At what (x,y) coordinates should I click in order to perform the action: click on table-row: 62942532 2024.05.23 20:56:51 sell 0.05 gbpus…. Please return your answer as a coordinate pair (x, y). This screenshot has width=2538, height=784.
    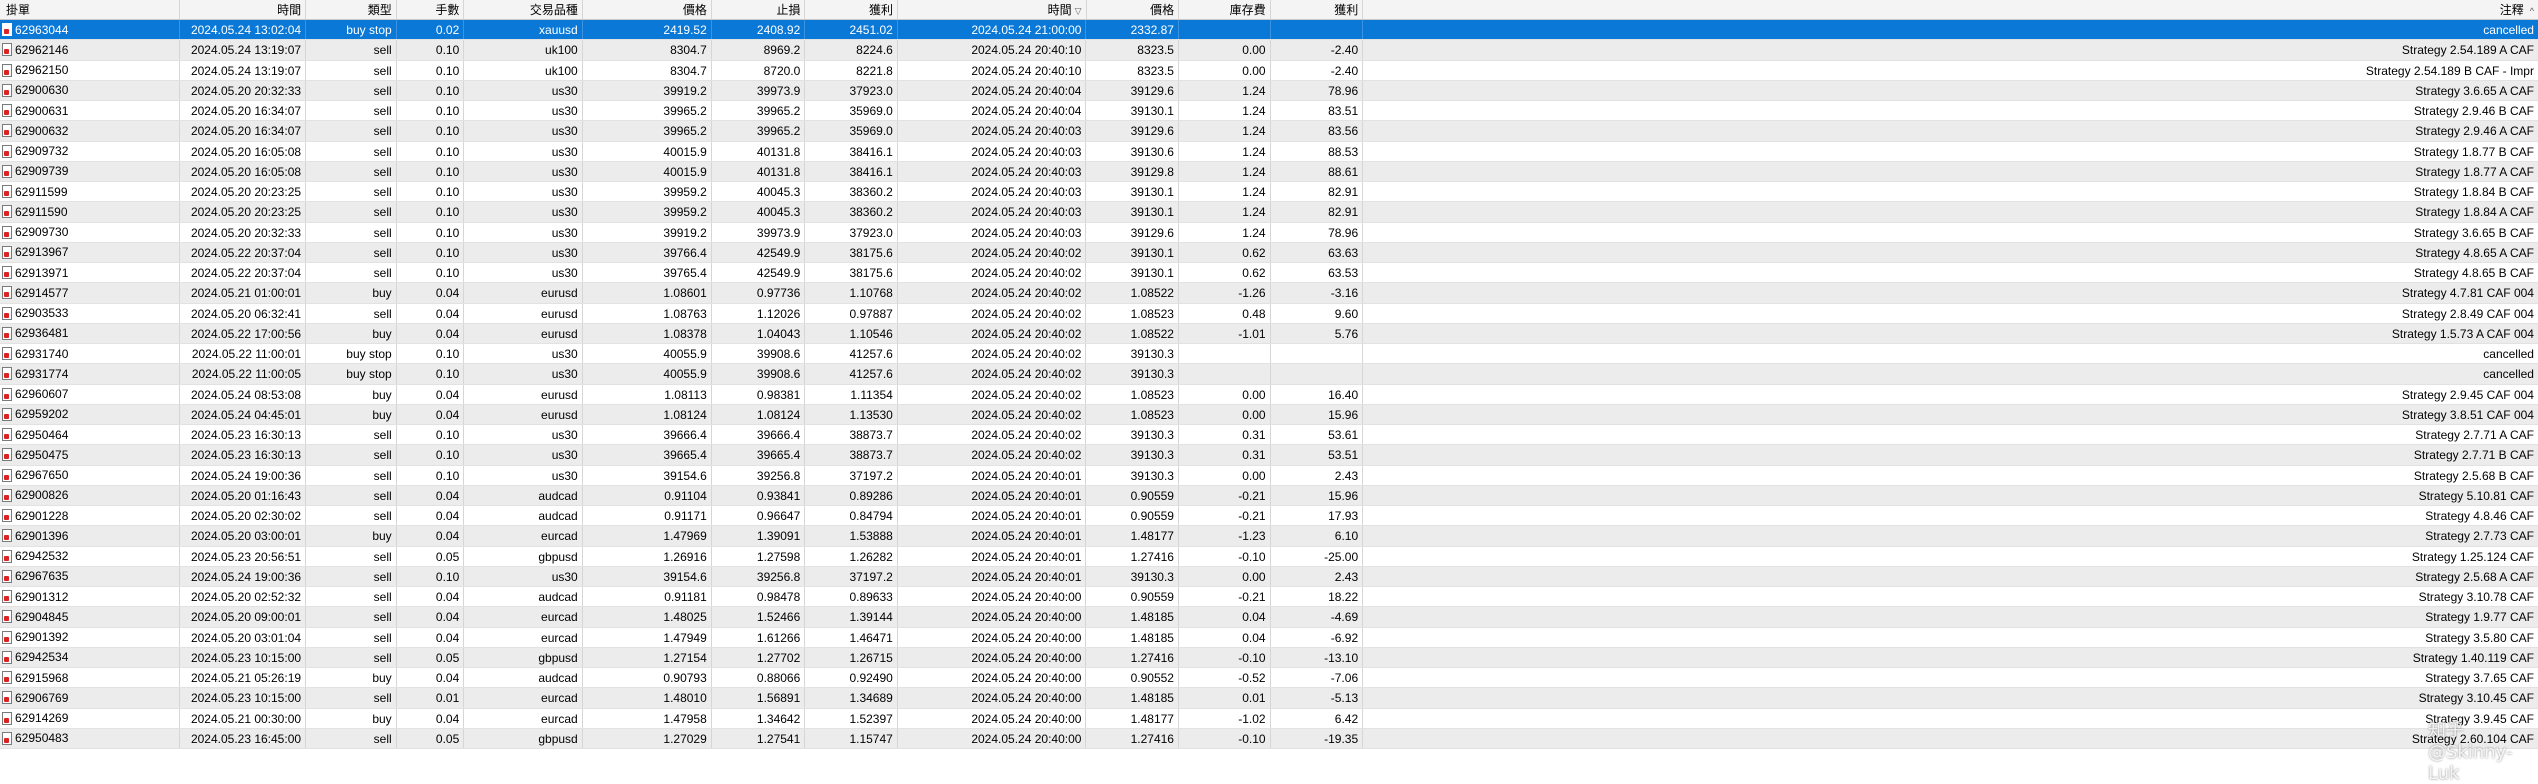
    Looking at the image, I should click on (1269, 556).